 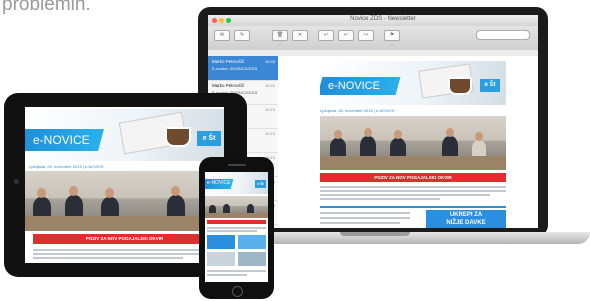 What do you see at coordinates (237, 291) in the screenshot?
I see `phone-home-button` at bounding box center [237, 291].